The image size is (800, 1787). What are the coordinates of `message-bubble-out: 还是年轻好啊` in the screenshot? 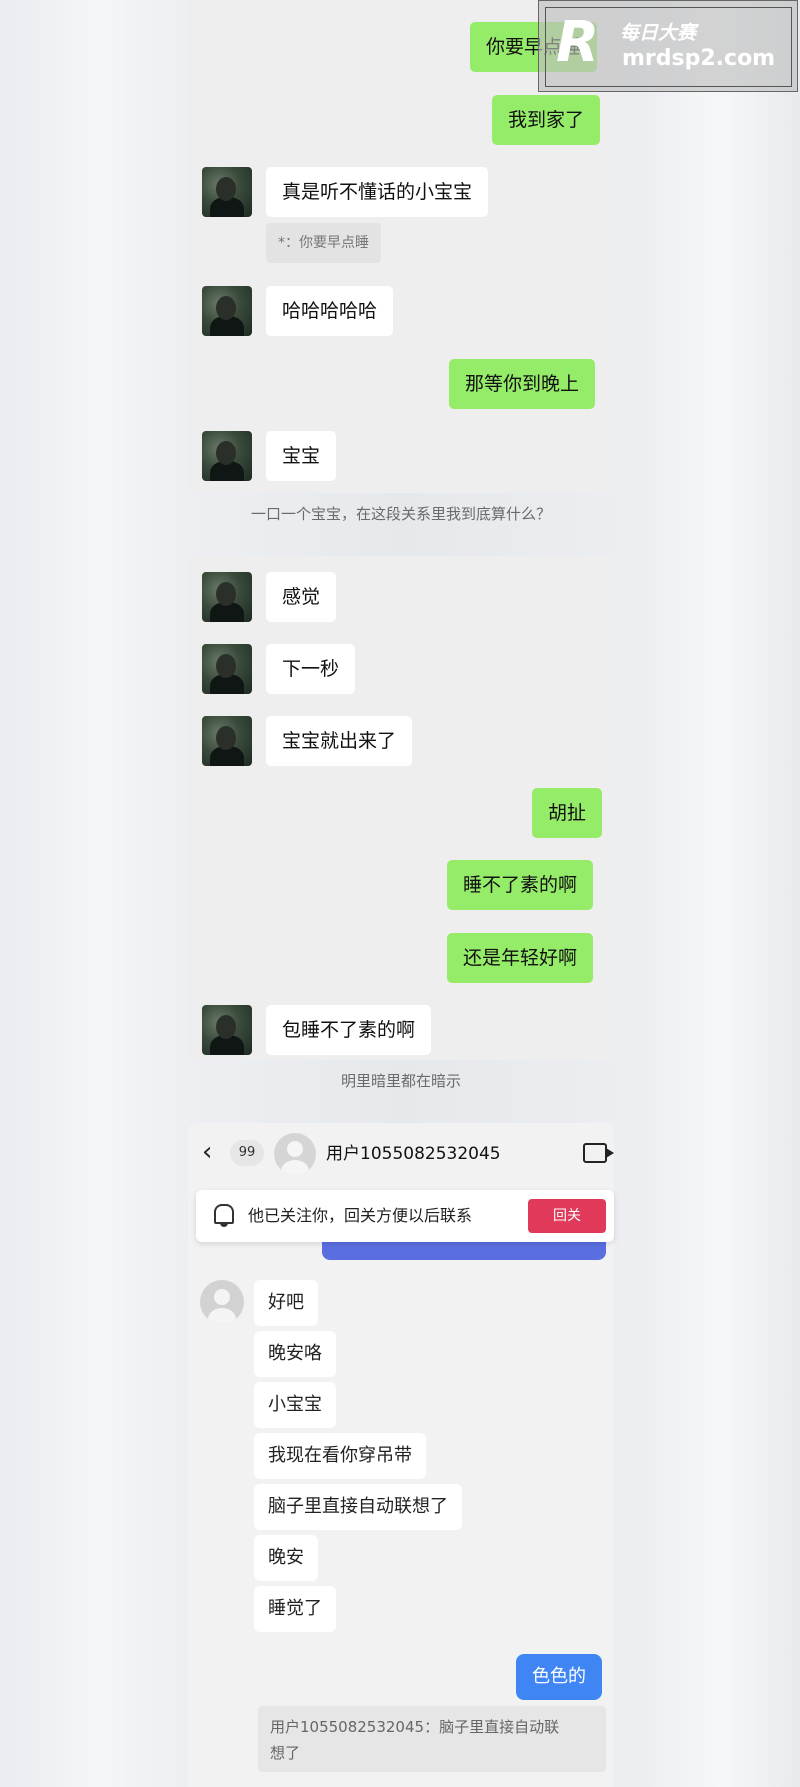 It's located at (520, 958).